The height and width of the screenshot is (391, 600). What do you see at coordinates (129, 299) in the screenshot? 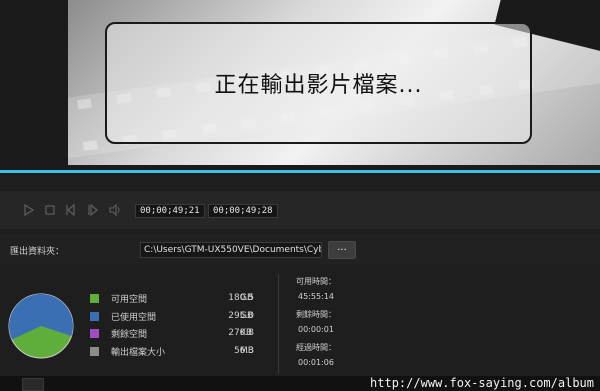
I see `legend-label: 可用空間` at bounding box center [129, 299].